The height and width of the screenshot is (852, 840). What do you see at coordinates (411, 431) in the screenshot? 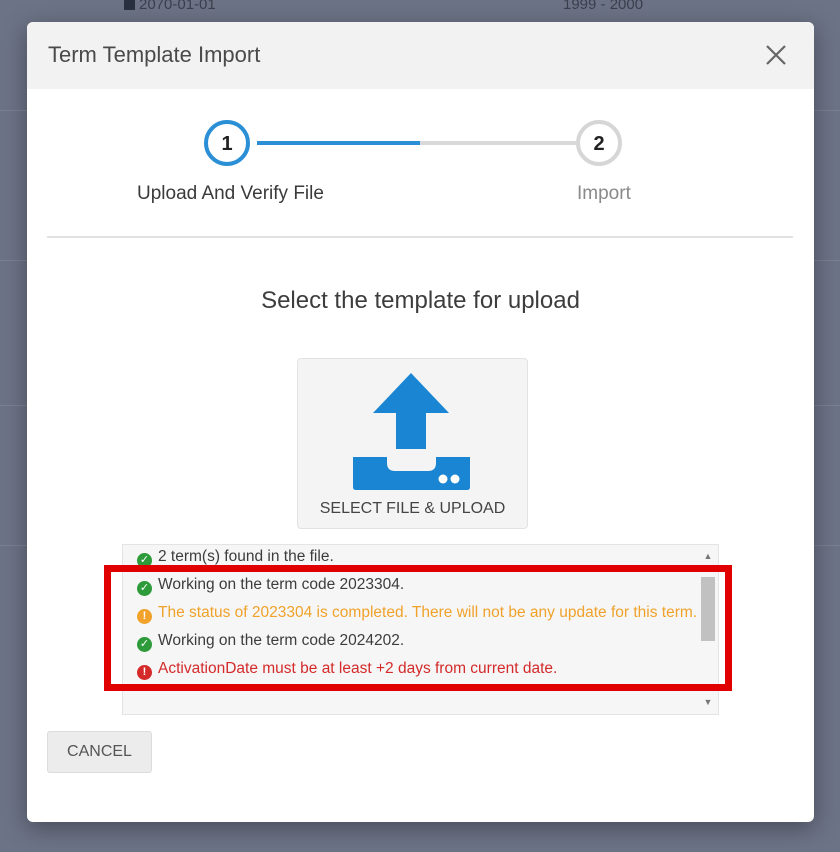
I see `upload-tray-icon` at bounding box center [411, 431].